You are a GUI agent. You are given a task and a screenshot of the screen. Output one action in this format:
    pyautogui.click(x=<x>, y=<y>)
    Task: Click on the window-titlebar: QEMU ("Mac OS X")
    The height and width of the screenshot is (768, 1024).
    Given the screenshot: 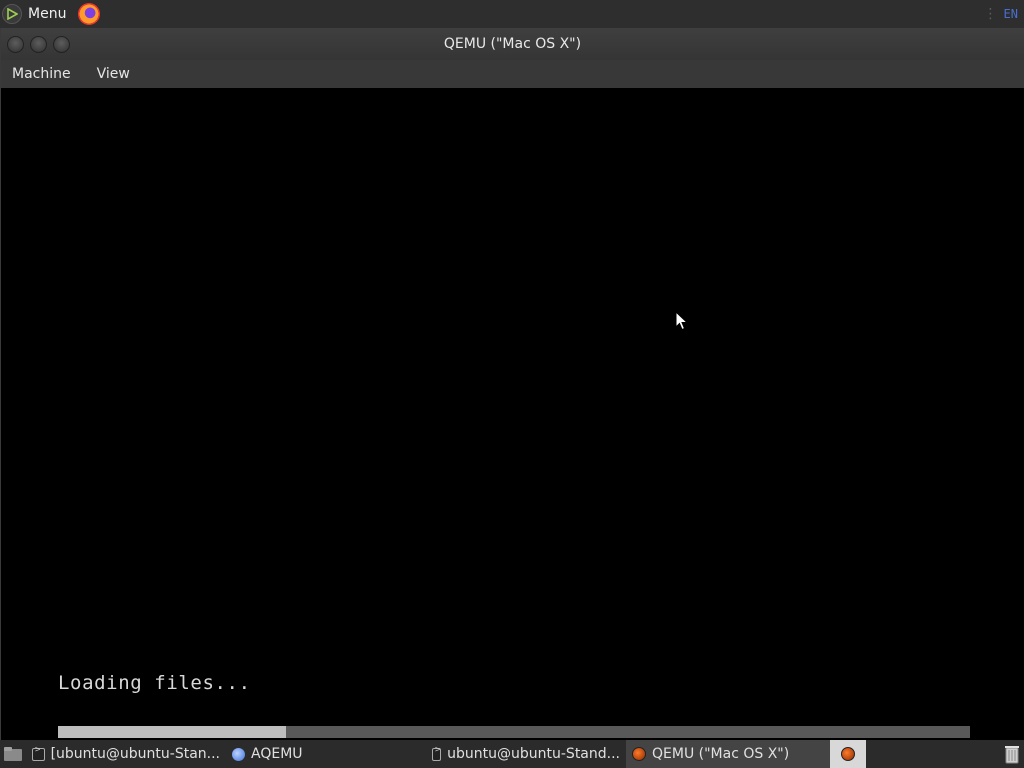 What is the action you would take?
    pyautogui.click(x=512, y=44)
    